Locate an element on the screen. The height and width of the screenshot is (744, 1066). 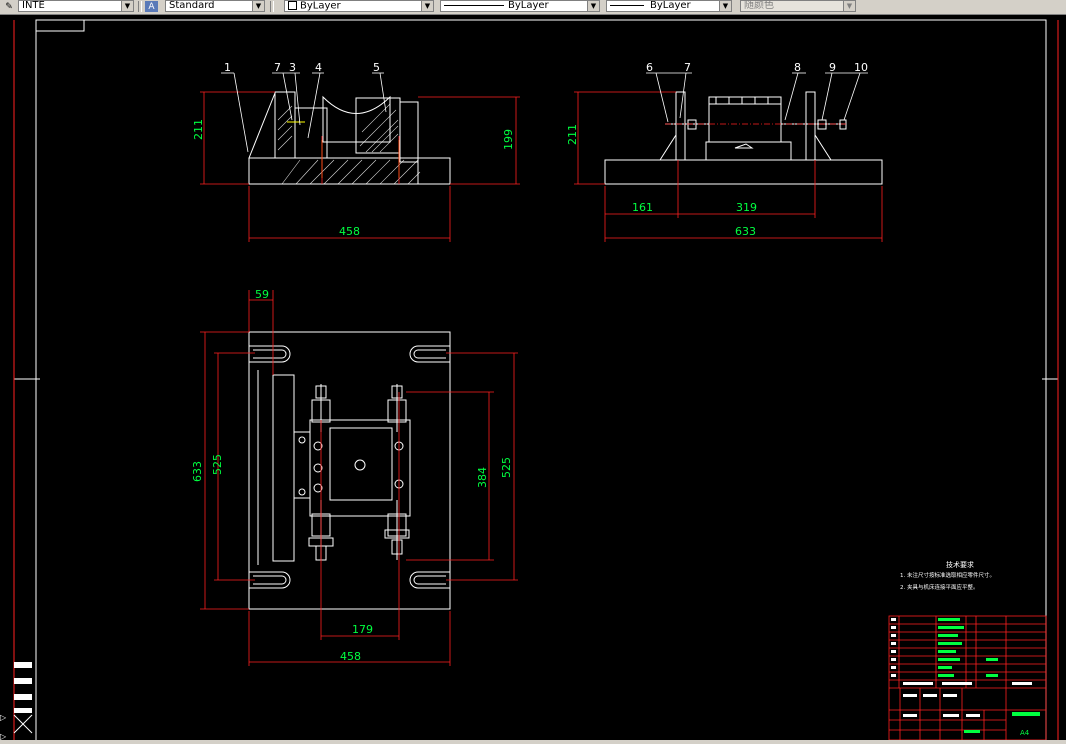
dimension-text: 161 is located at coordinates (642, 207).